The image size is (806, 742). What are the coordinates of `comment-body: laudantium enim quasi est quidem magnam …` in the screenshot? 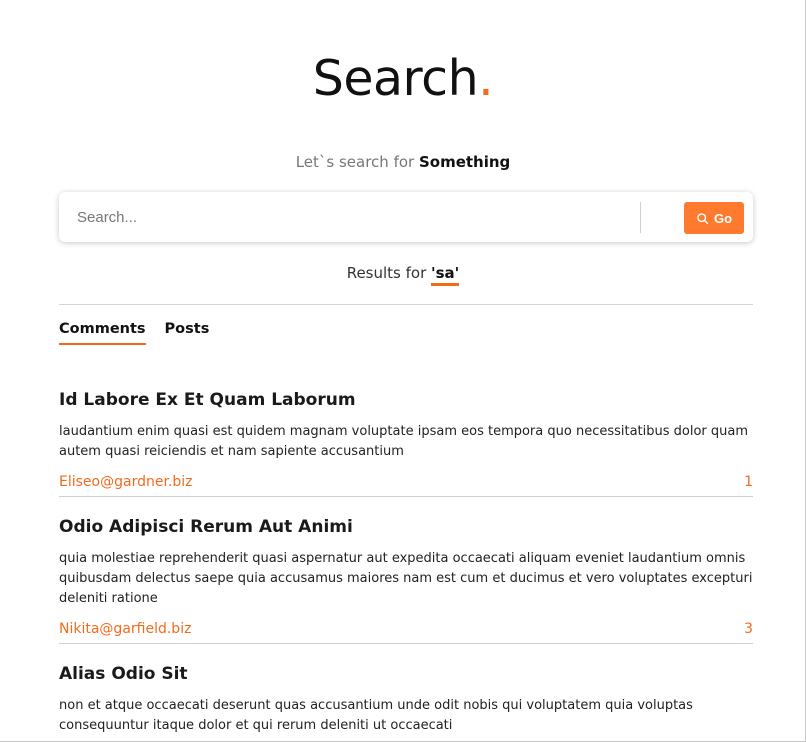 It's located at (404, 441).